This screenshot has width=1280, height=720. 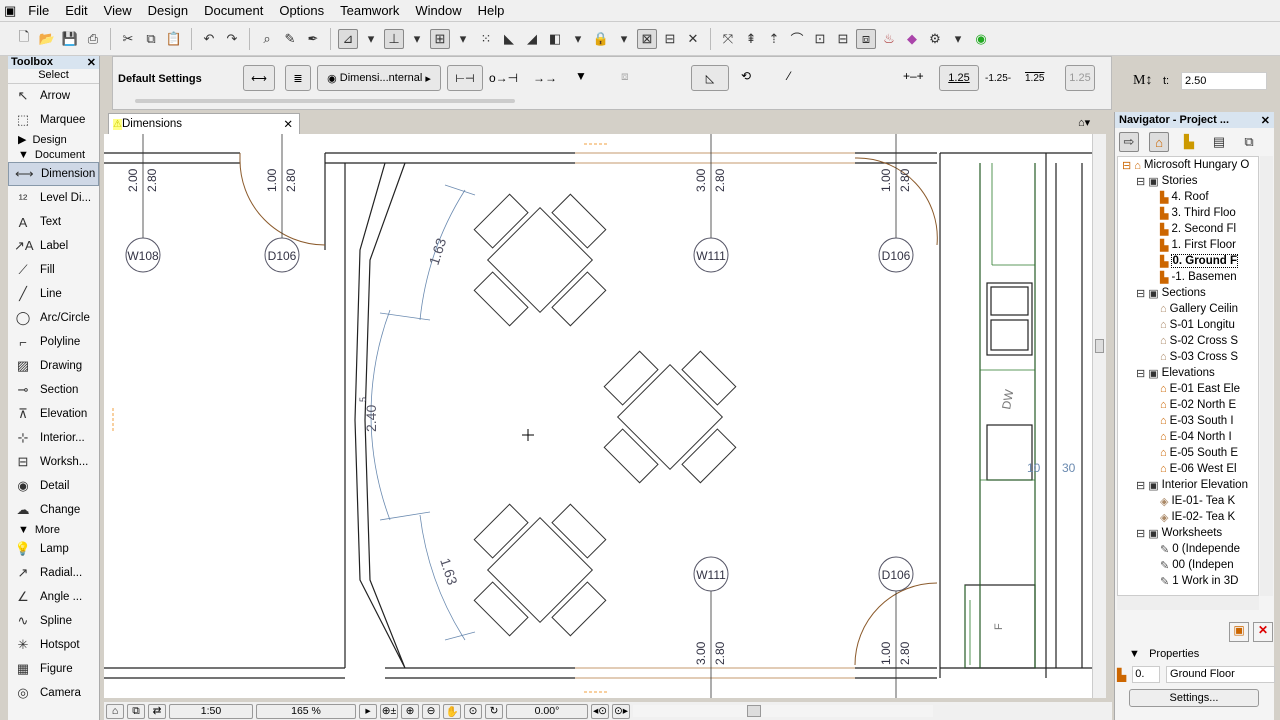 What do you see at coordinates (491, 10) in the screenshot?
I see `menu-help: Help` at bounding box center [491, 10].